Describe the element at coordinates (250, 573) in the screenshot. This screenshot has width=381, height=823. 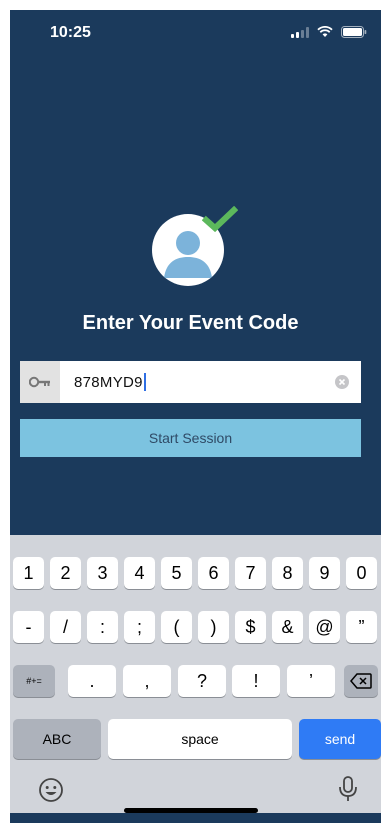
I see `key-7: 7` at that location.